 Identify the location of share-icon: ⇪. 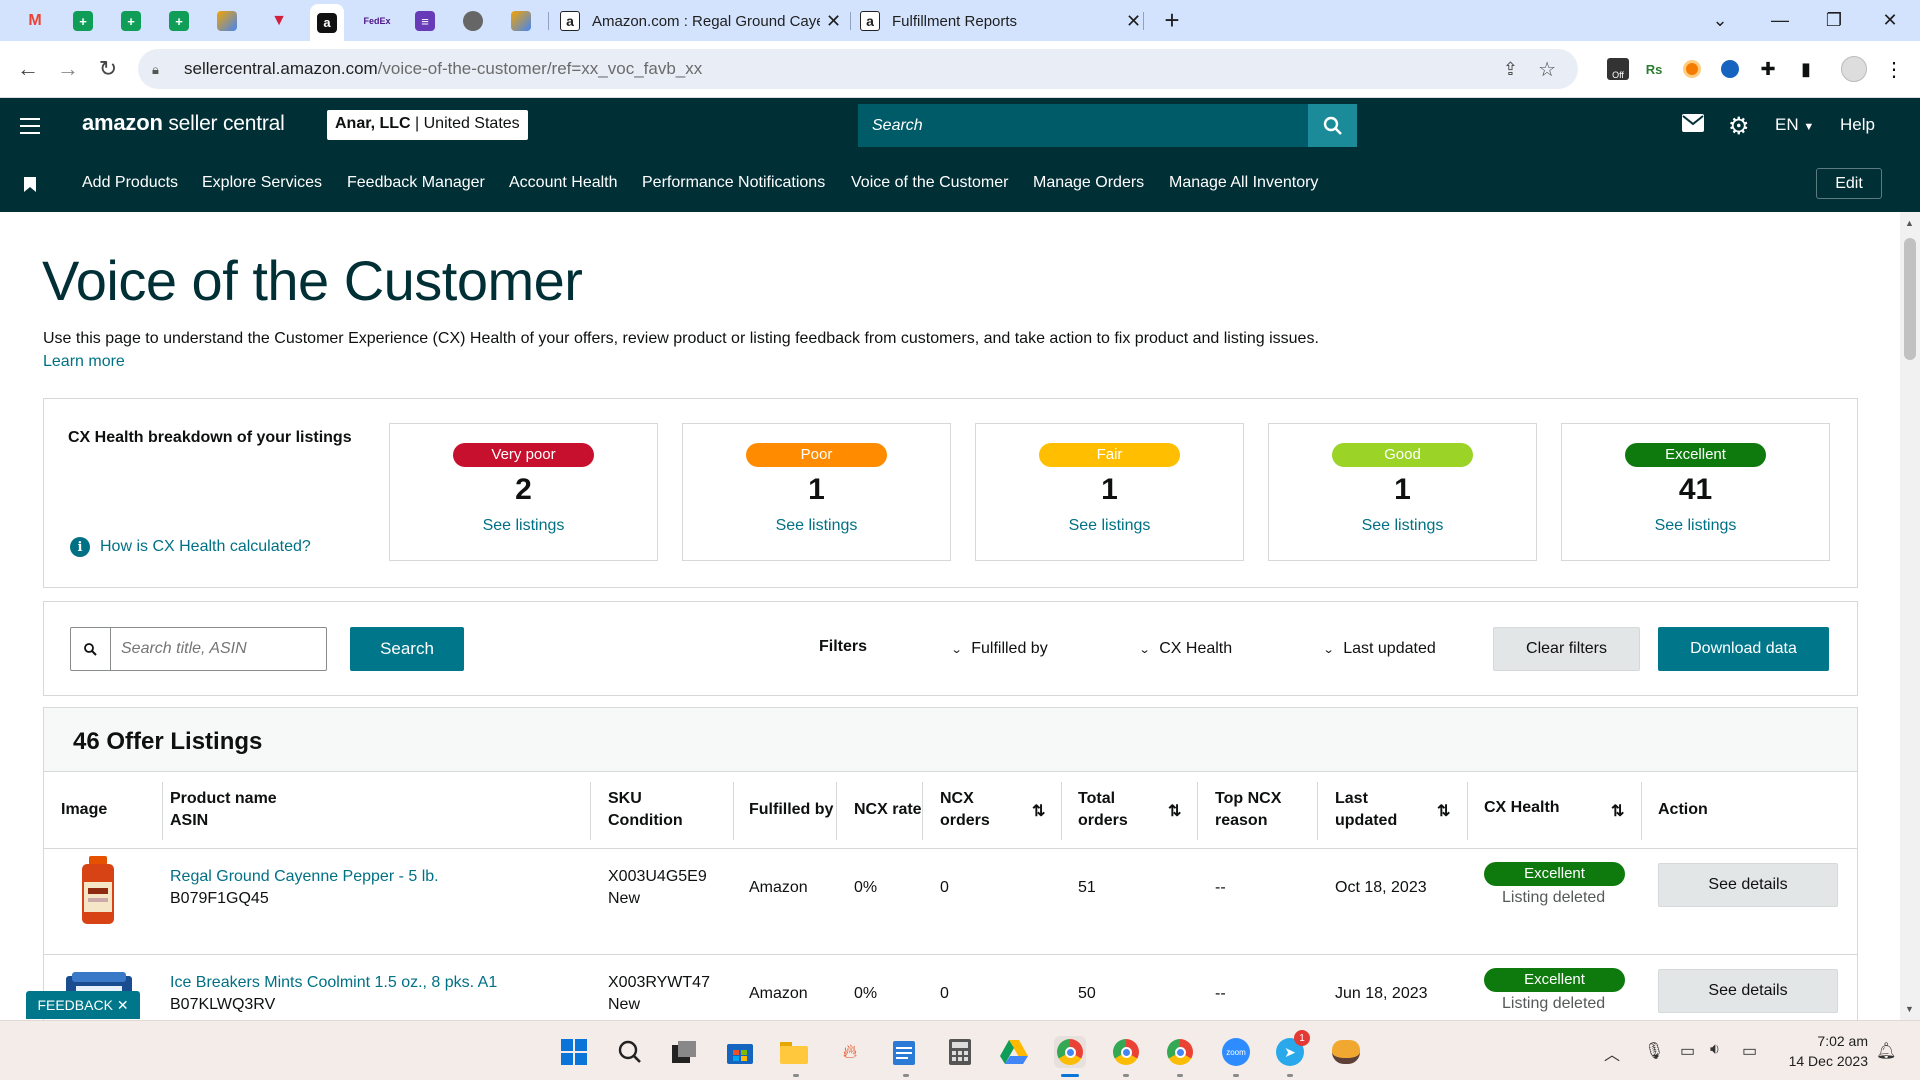
(1510, 69).